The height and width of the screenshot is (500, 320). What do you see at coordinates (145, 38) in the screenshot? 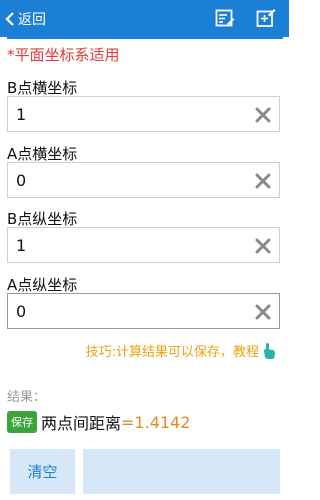
I see `header-underline` at bounding box center [145, 38].